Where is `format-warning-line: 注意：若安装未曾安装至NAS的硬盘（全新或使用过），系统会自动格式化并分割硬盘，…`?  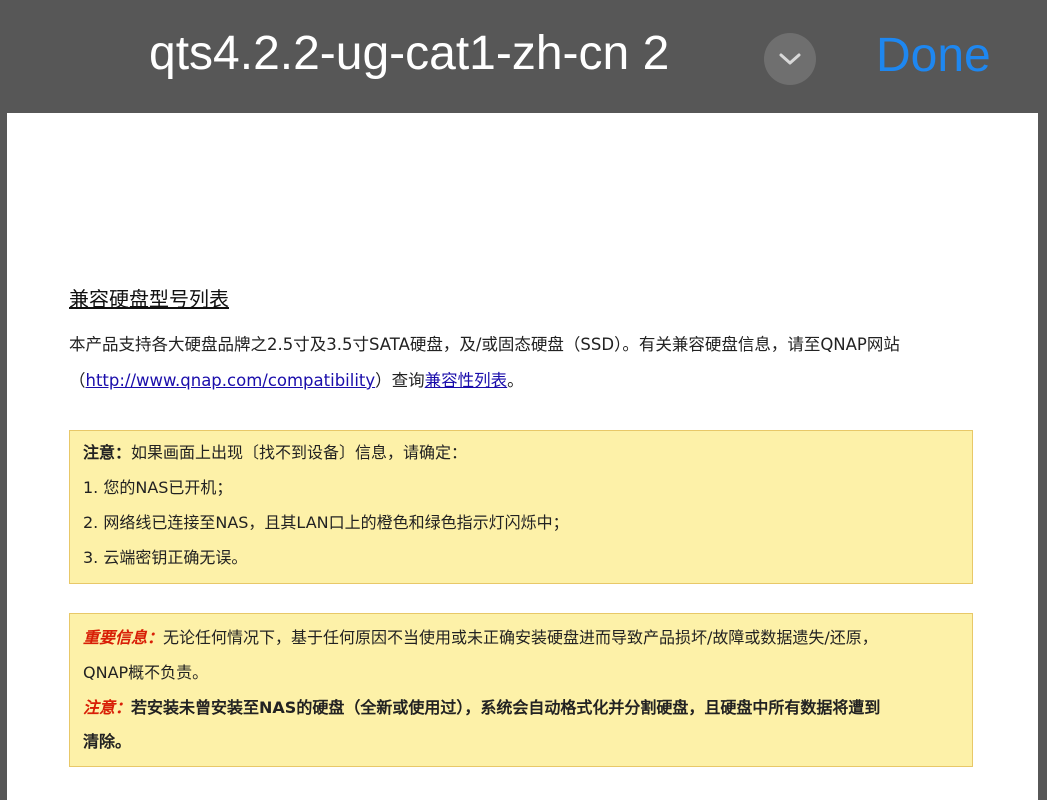
format-warning-line: 注意：若安装未曾安装至NAS的硬盘（全新或使用过），系统会自动格式化并分割硬盘，… is located at coordinates (481, 706).